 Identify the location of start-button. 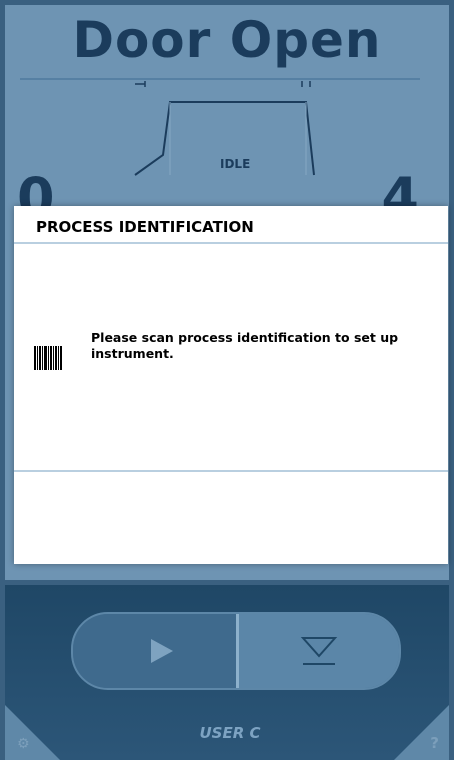
(154, 651).